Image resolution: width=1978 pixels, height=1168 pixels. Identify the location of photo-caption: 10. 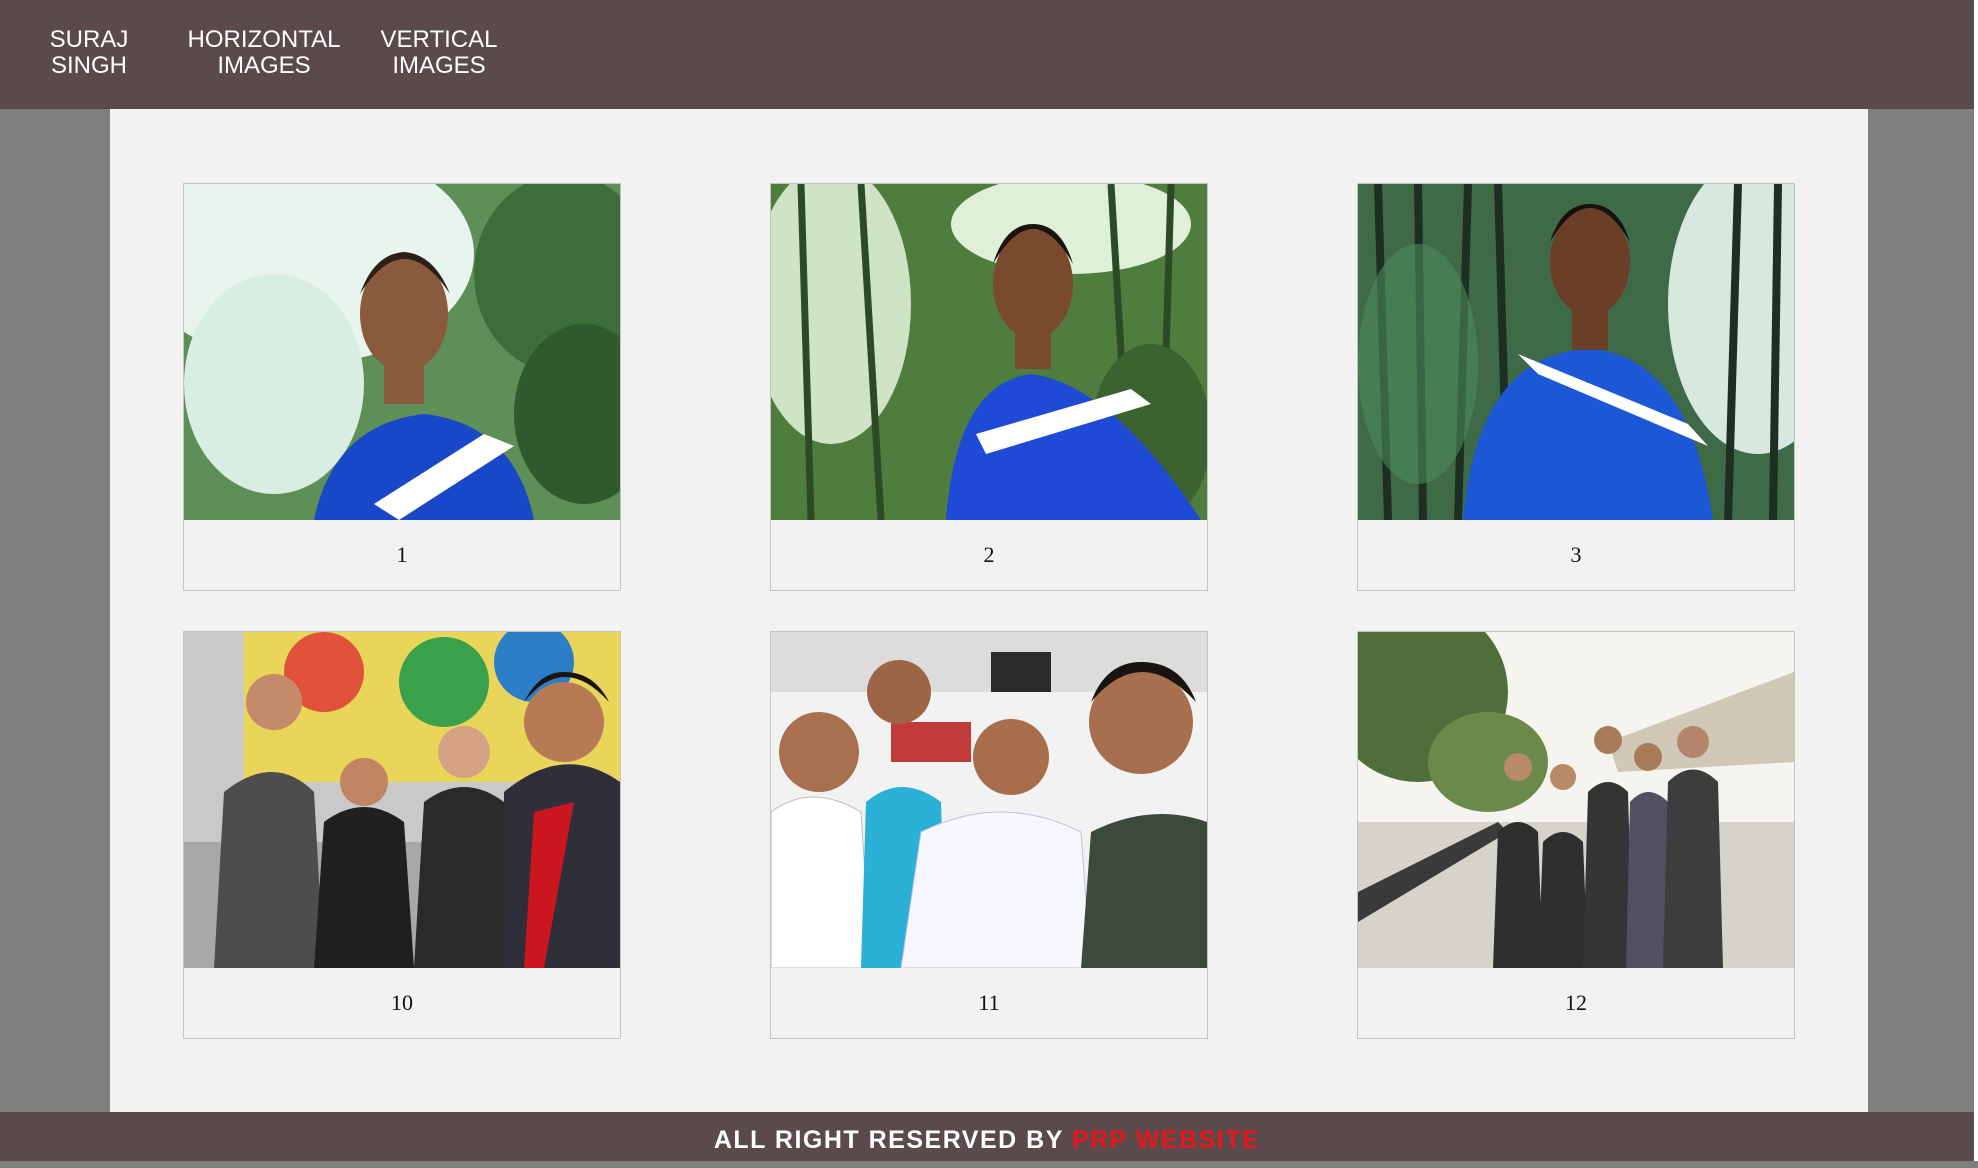
(402, 1002).